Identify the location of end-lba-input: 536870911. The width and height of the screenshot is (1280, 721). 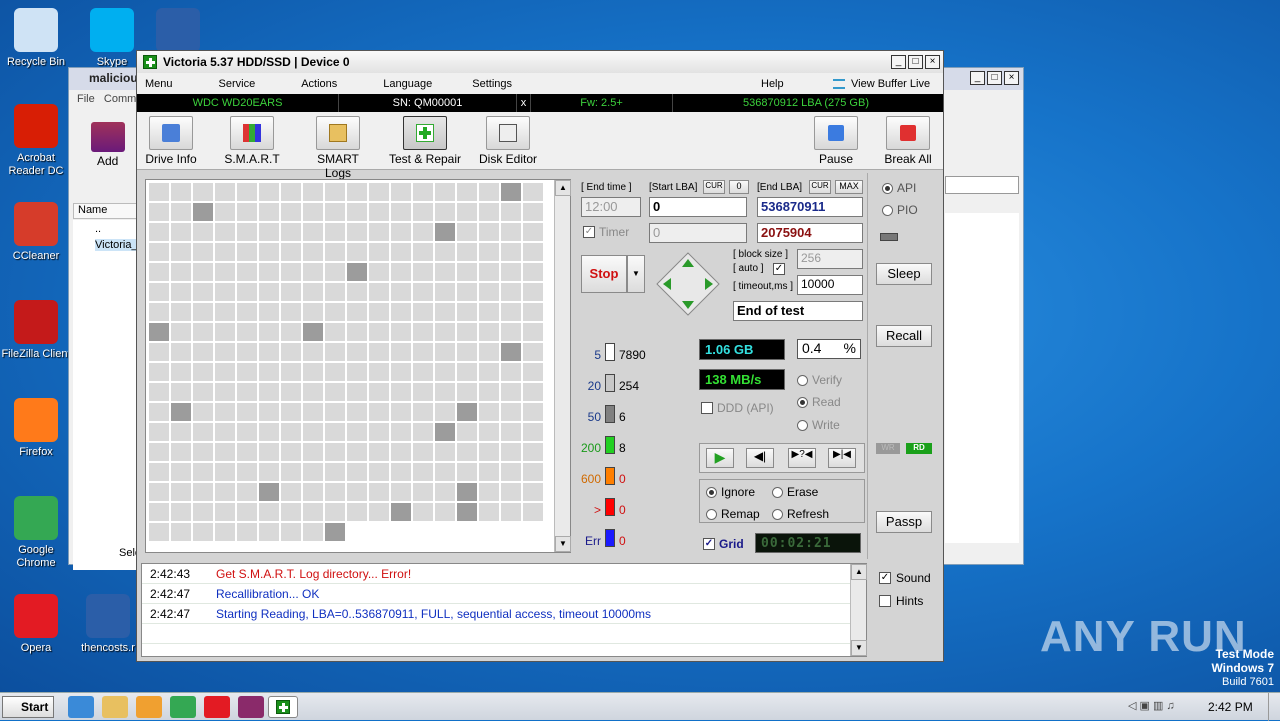
(810, 207).